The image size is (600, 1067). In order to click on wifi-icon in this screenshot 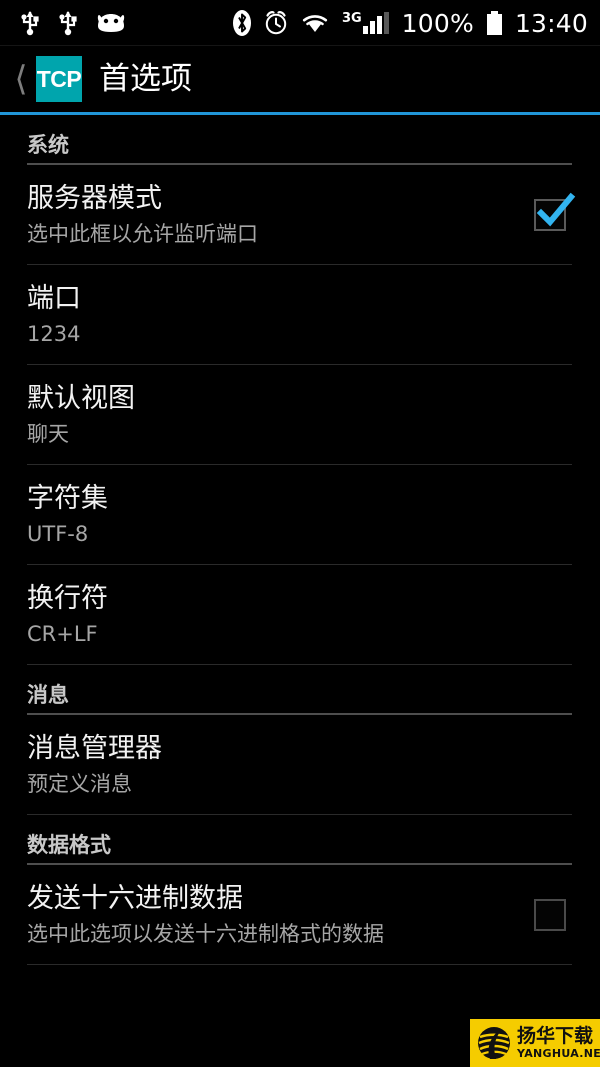, I will do `click(315, 23)`.